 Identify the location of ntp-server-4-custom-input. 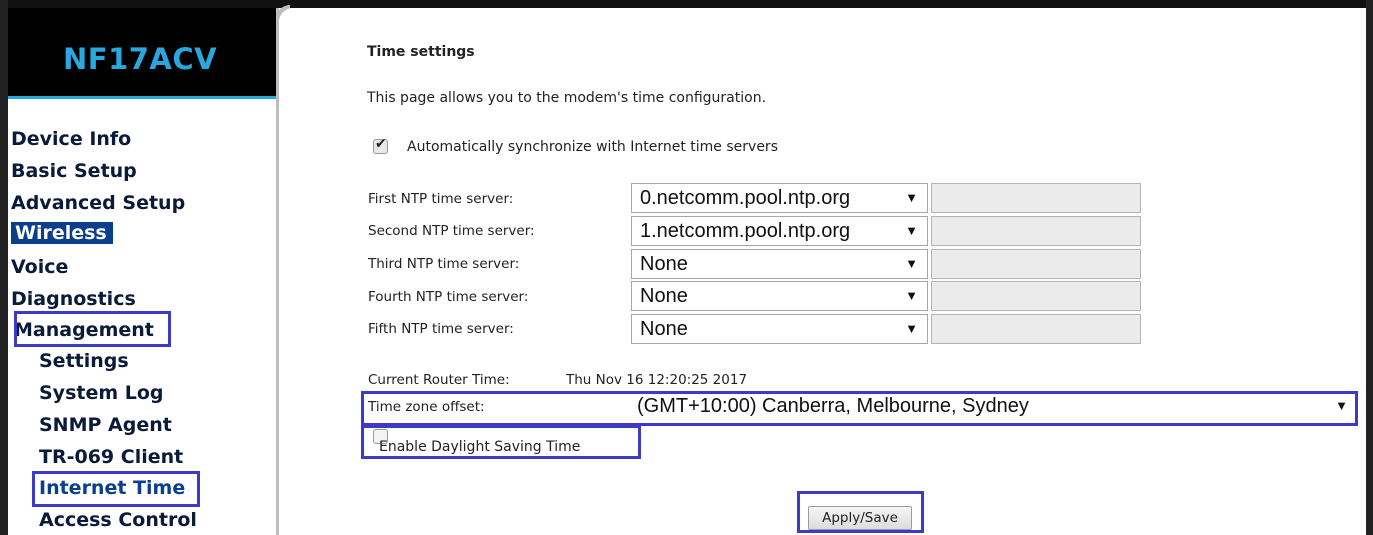
(1036, 296).